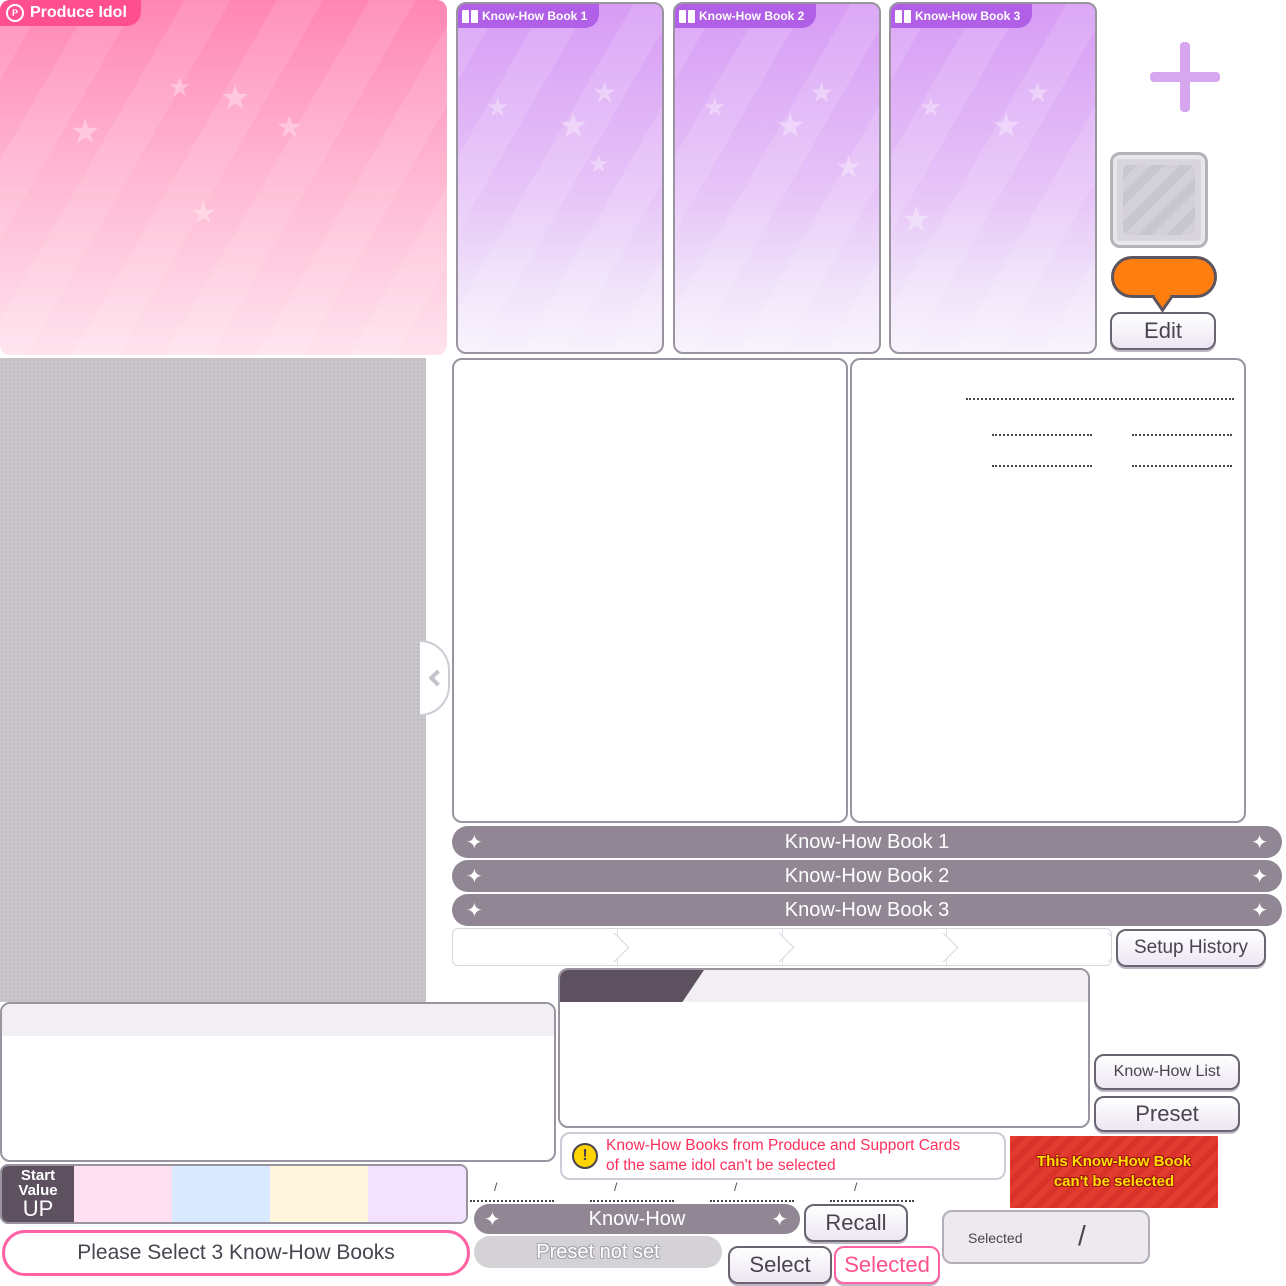 The image size is (1286, 1286). What do you see at coordinates (278, 1020) in the screenshot?
I see `info-panel-header` at bounding box center [278, 1020].